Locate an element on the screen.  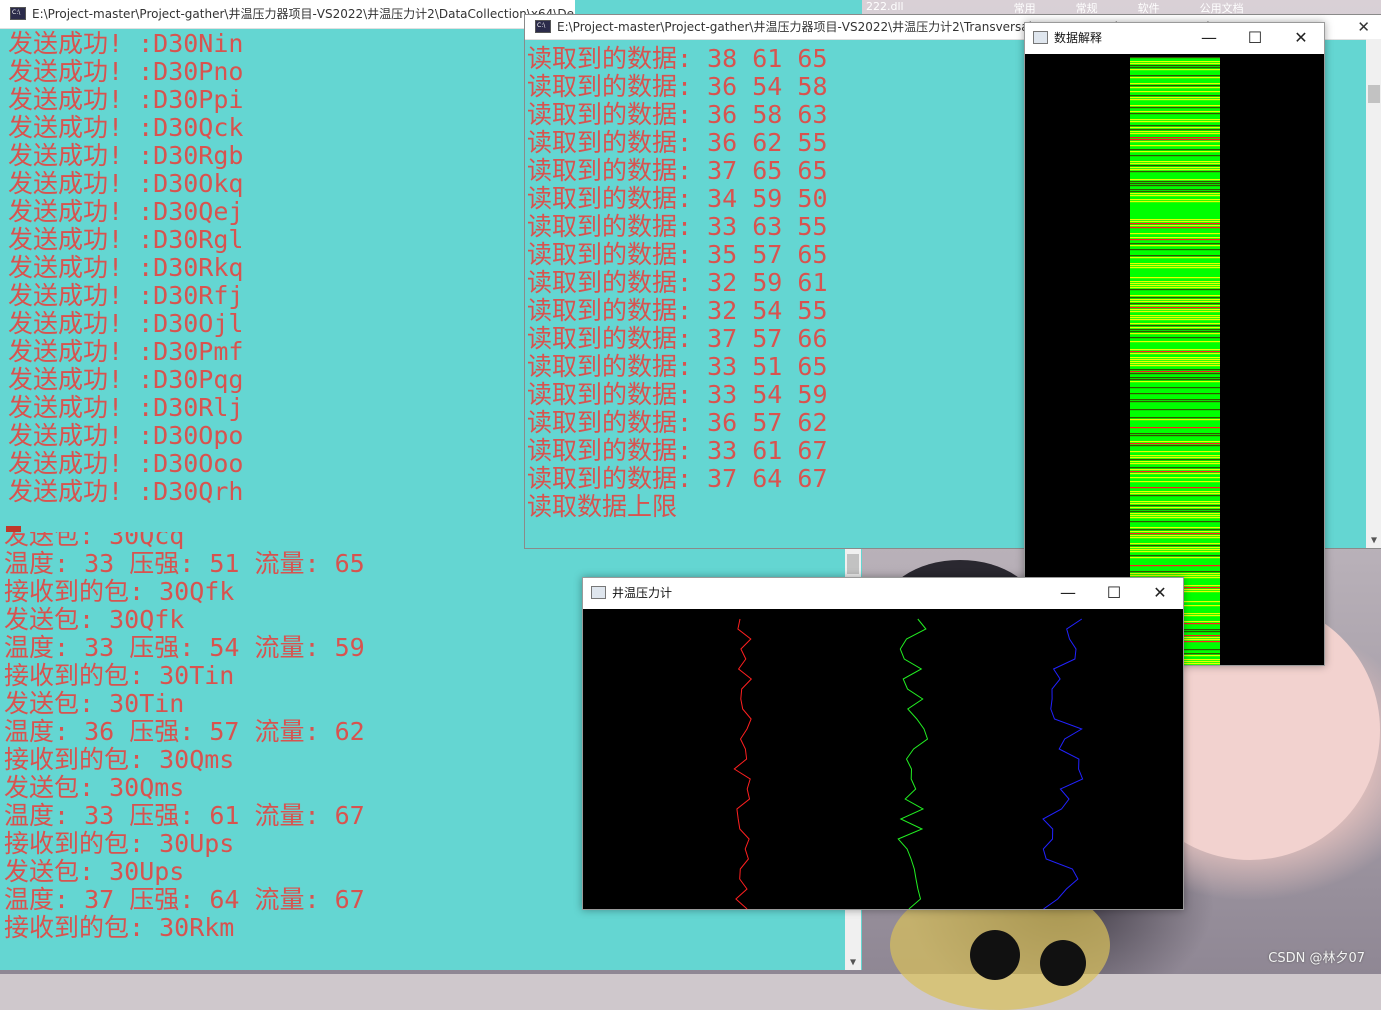
console-line: 发送成功! :D30Qrh is located at coordinates (126, 491).